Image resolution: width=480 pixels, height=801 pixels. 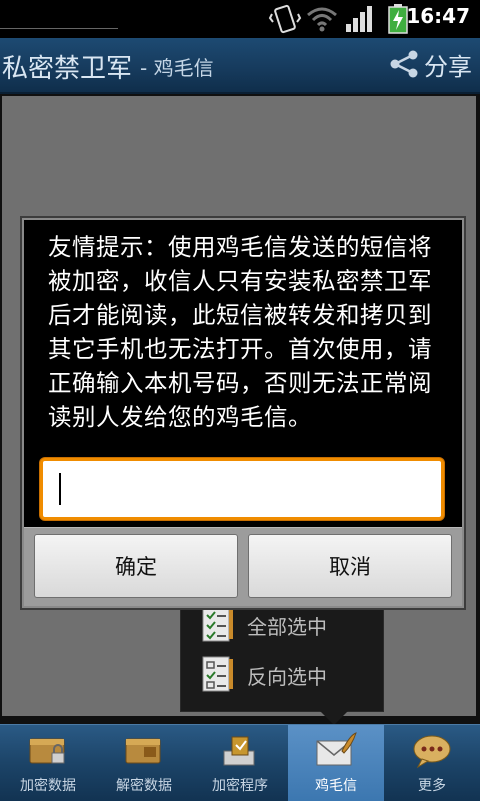 I want to click on popup-menu-arrow, so click(x=334, y=717).